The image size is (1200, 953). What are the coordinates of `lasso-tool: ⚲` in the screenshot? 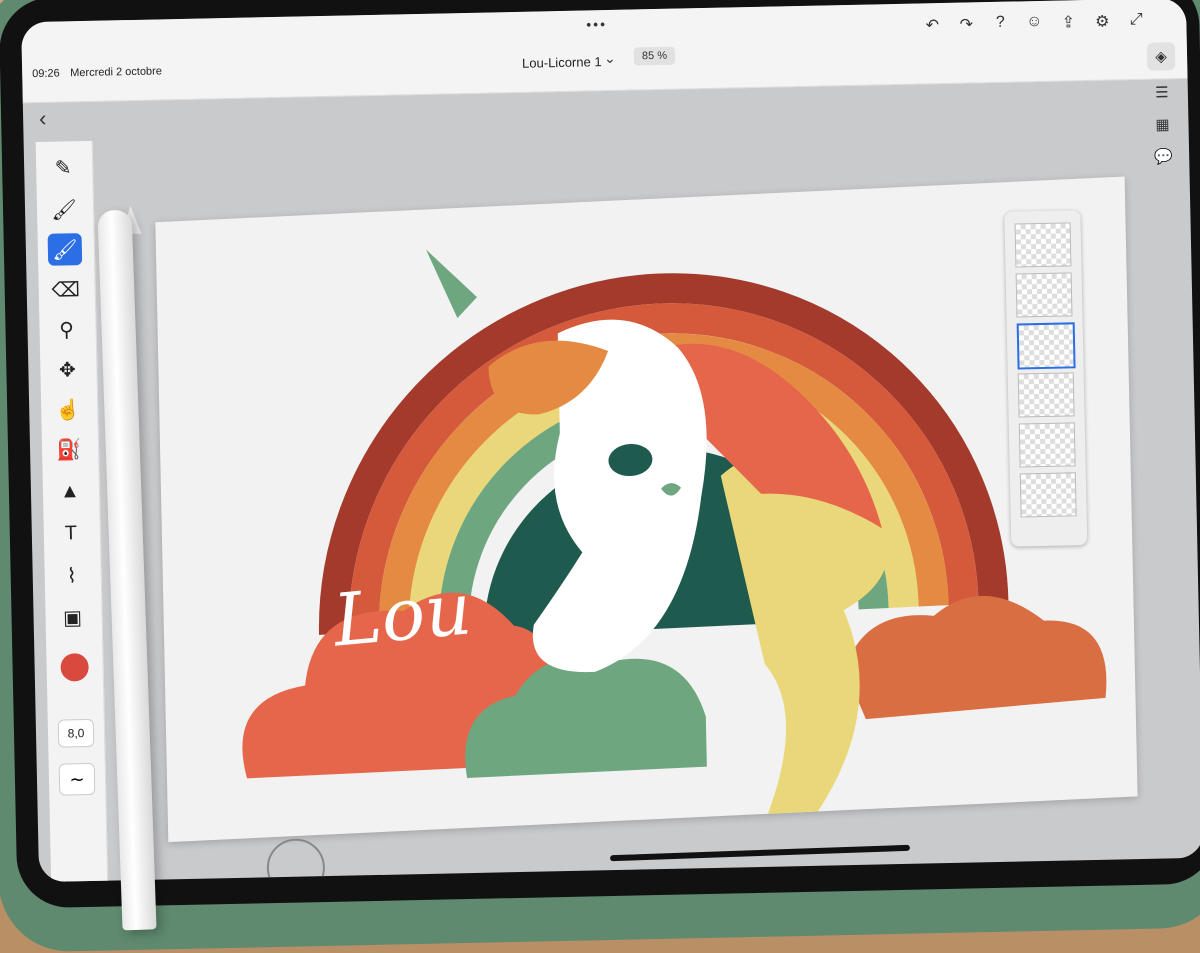 It's located at (66, 329).